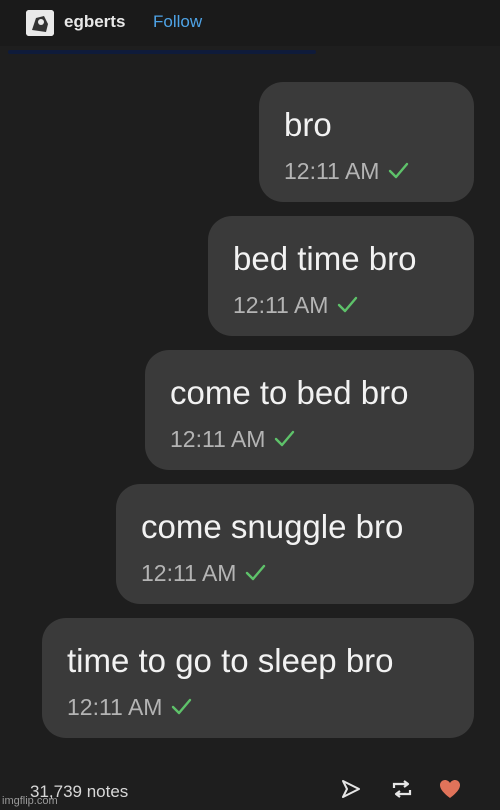  Describe the element at coordinates (325, 258) in the screenshot. I see `message-text: bed time bro` at that location.